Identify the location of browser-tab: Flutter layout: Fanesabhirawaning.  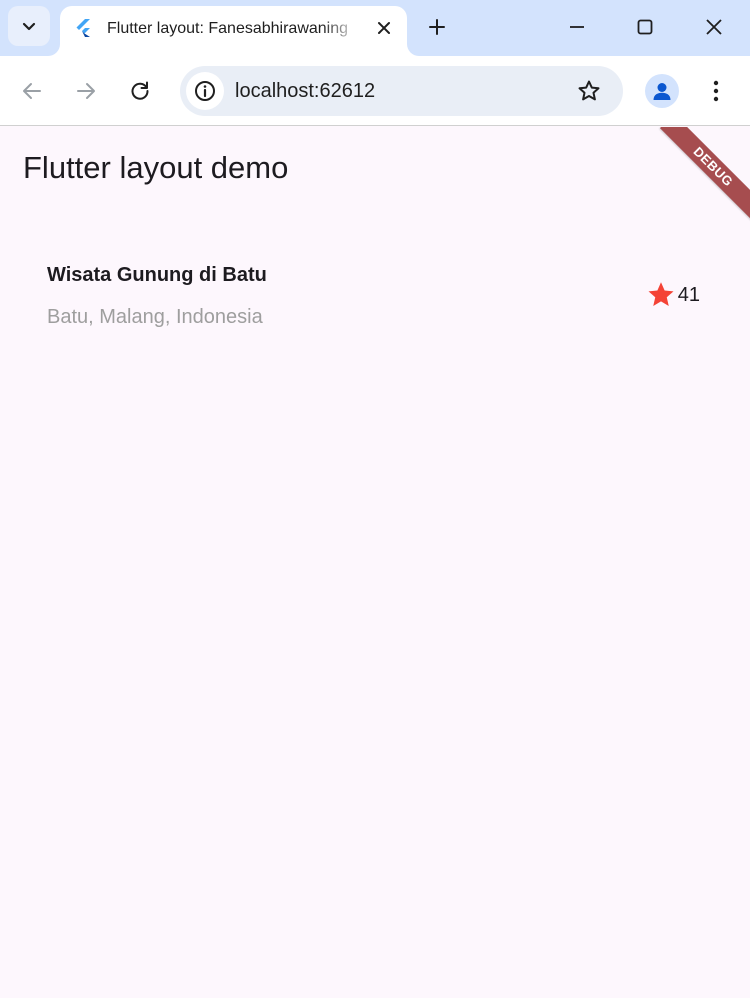
(233, 31).